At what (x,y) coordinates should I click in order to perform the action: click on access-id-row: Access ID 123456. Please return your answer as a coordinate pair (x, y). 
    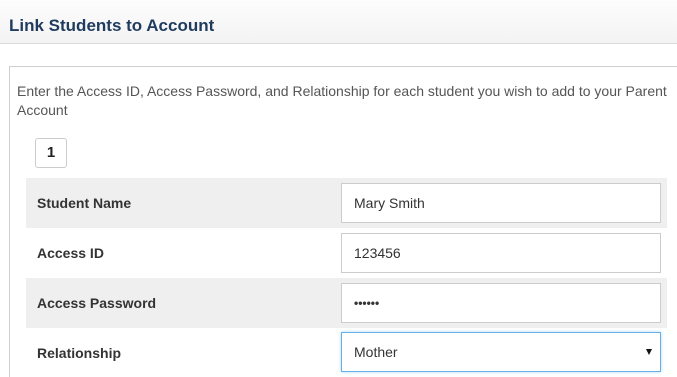
    Looking at the image, I should click on (346, 253).